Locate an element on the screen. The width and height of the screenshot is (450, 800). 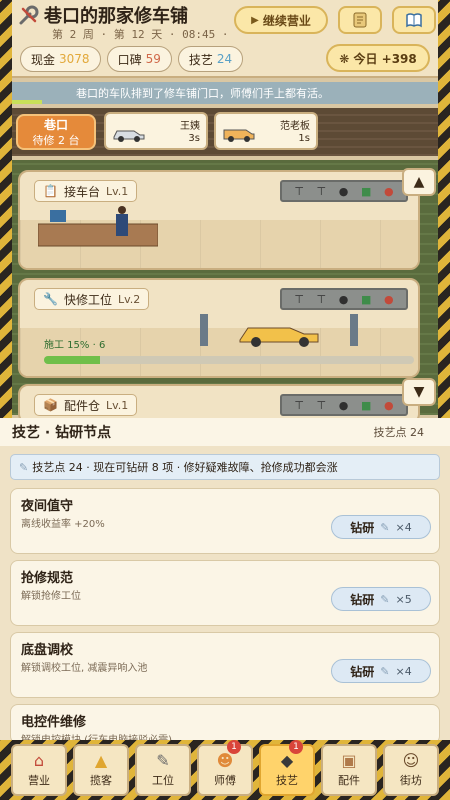
bottom-nav: ⌂ 营业 ▲ 揽客 ✎ 工位 1 ☻ 师傅 1 ◆ 技艺 ▣ 配件 ☺ 街坊 is located at coordinates (225, 770).